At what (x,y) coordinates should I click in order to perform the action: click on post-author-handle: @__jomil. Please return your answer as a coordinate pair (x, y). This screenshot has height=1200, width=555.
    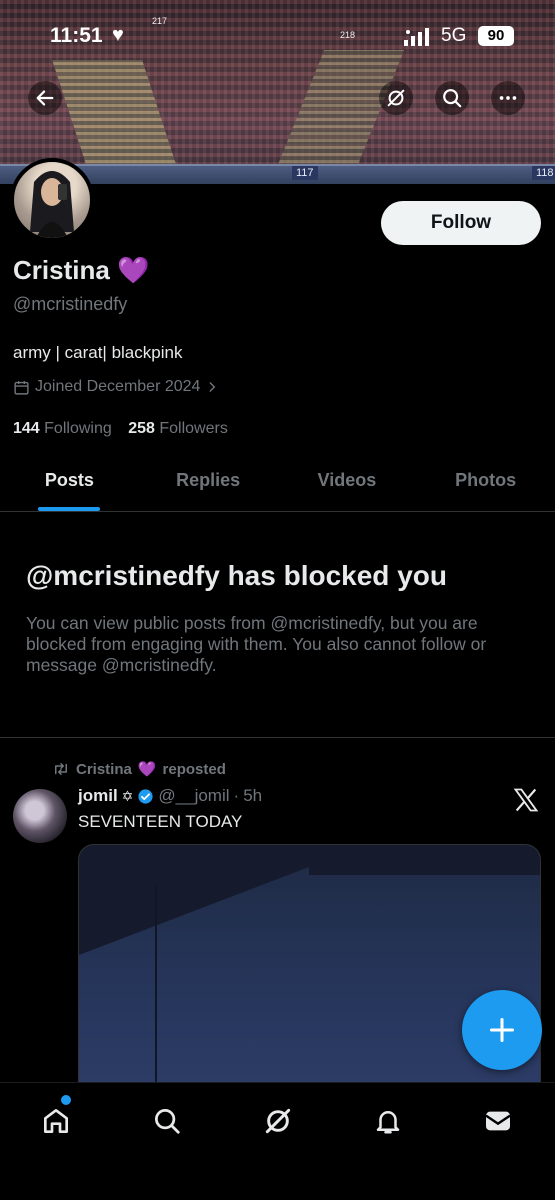
    Looking at the image, I should click on (194, 795).